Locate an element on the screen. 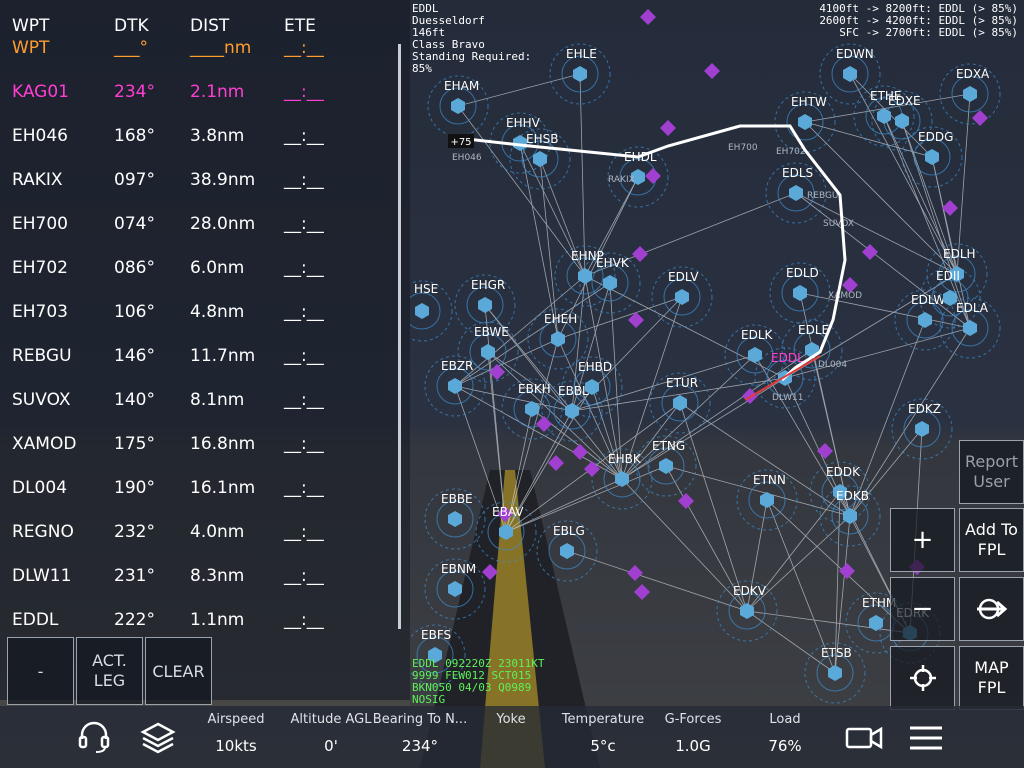 The width and height of the screenshot is (1024, 768). clear-button: CLEAR is located at coordinates (178, 671).